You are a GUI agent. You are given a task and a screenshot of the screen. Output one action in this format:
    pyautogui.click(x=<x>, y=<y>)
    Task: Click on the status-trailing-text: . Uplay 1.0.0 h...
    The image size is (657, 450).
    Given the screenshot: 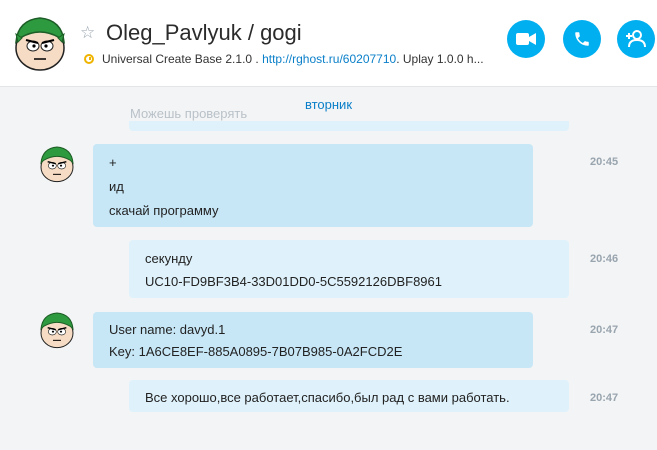 What is the action you would take?
    pyautogui.click(x=440, y=59)
    